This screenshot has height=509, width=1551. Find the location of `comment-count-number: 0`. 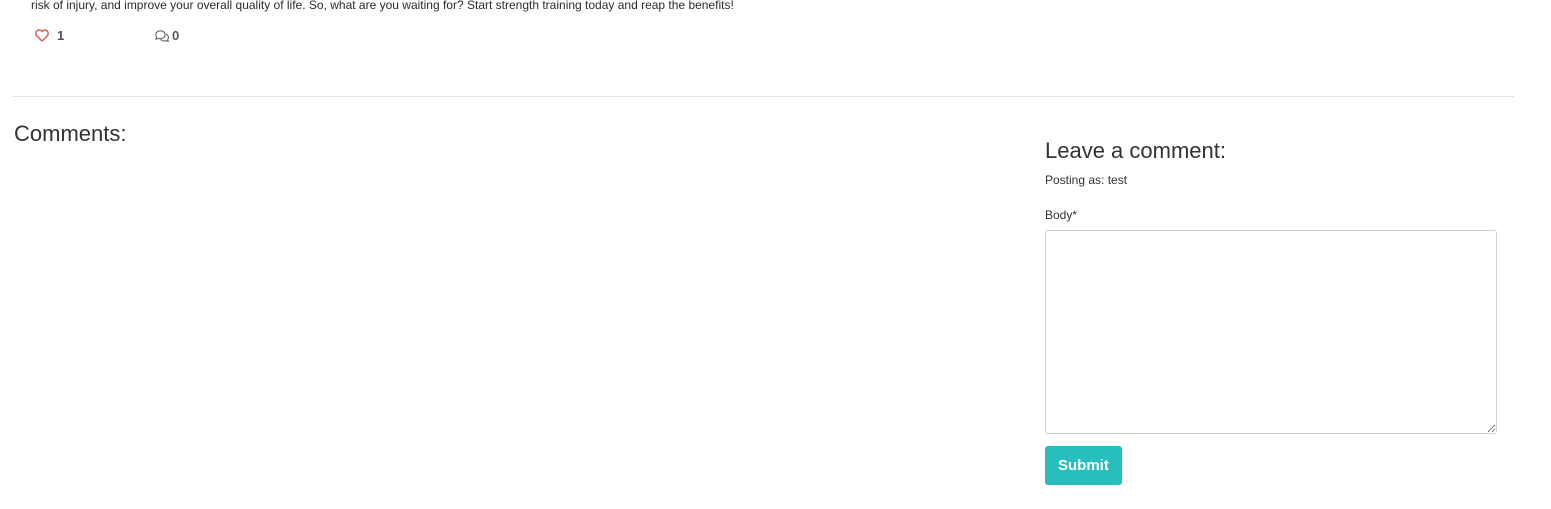

comment-count-number: 0 is located at coordinates (176, 35).